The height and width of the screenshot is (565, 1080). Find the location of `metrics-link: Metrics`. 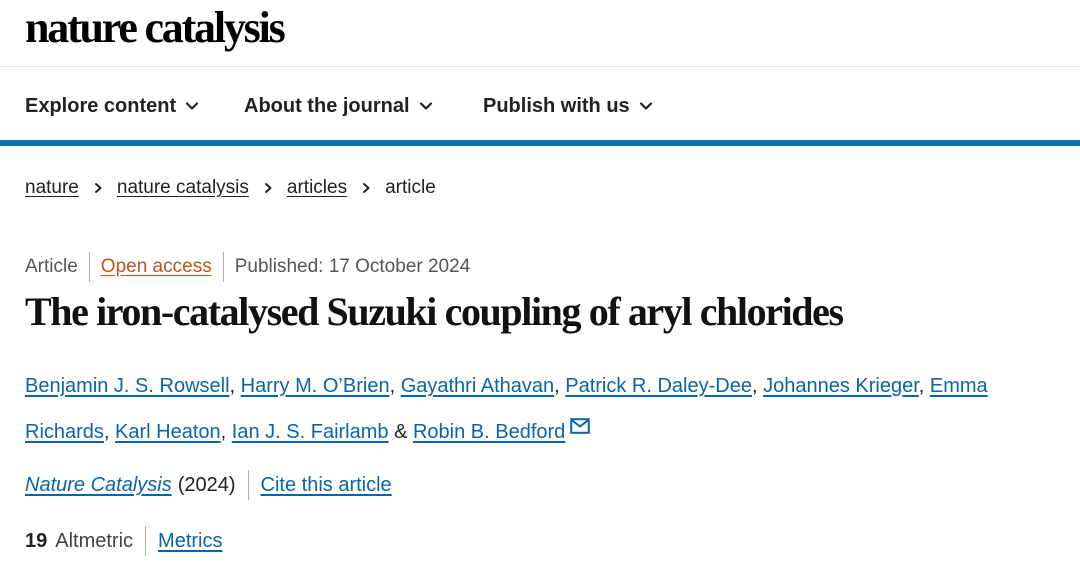

metrics-link: Metrics is located at coordinates (190, 541).